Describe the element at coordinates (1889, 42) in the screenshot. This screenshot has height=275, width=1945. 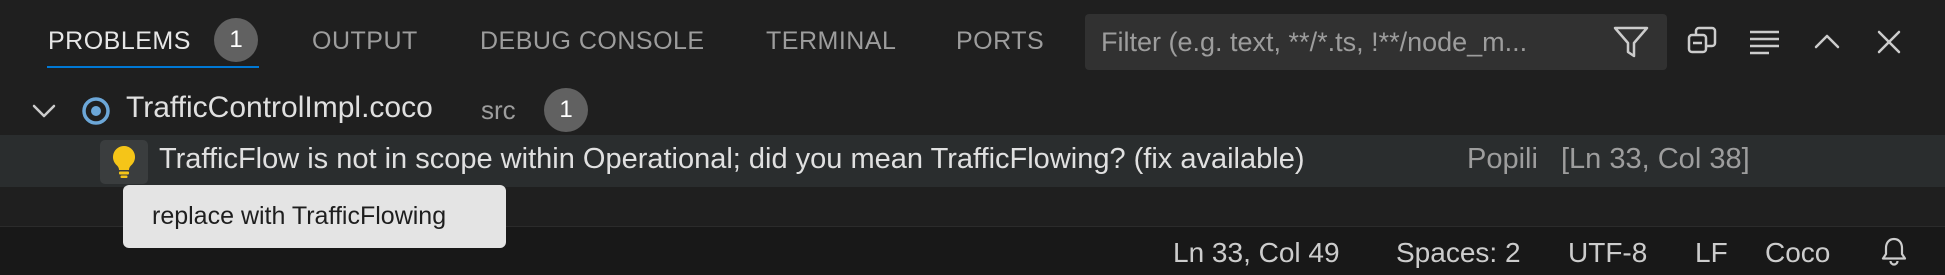
I see `close-icon` at that location.